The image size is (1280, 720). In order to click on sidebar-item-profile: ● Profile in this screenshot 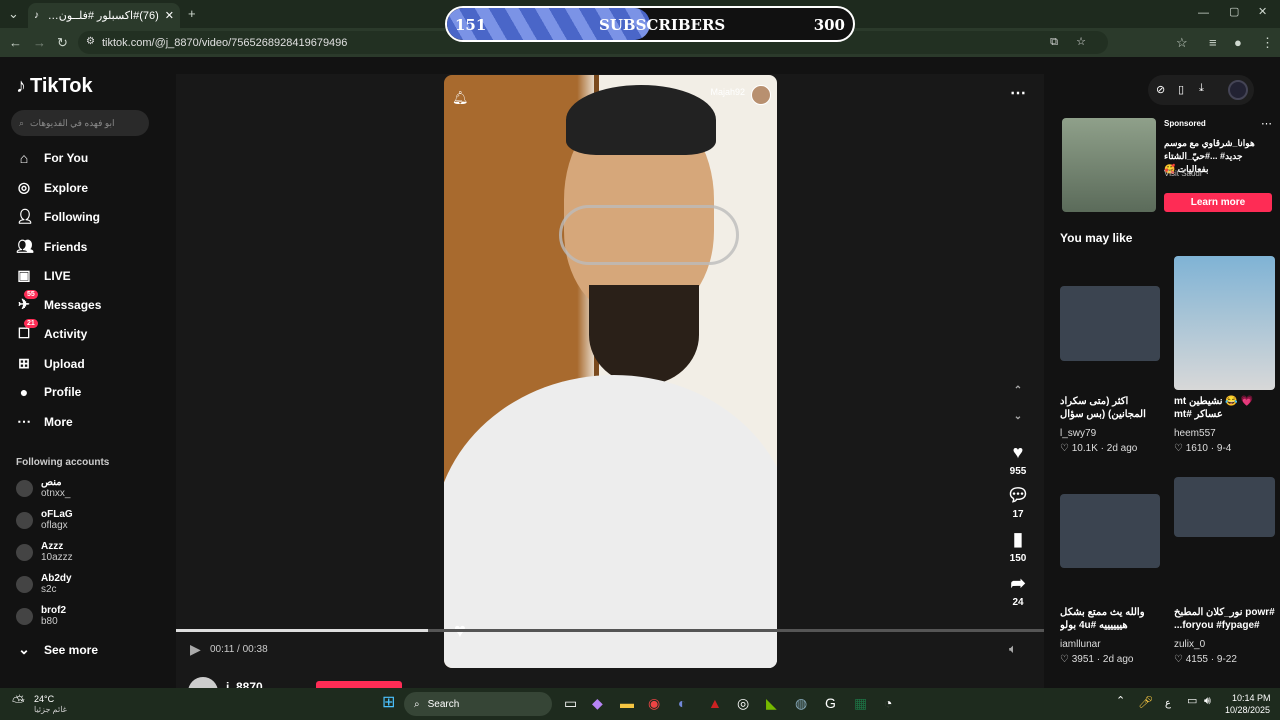, I will do `click(49, 392)`.